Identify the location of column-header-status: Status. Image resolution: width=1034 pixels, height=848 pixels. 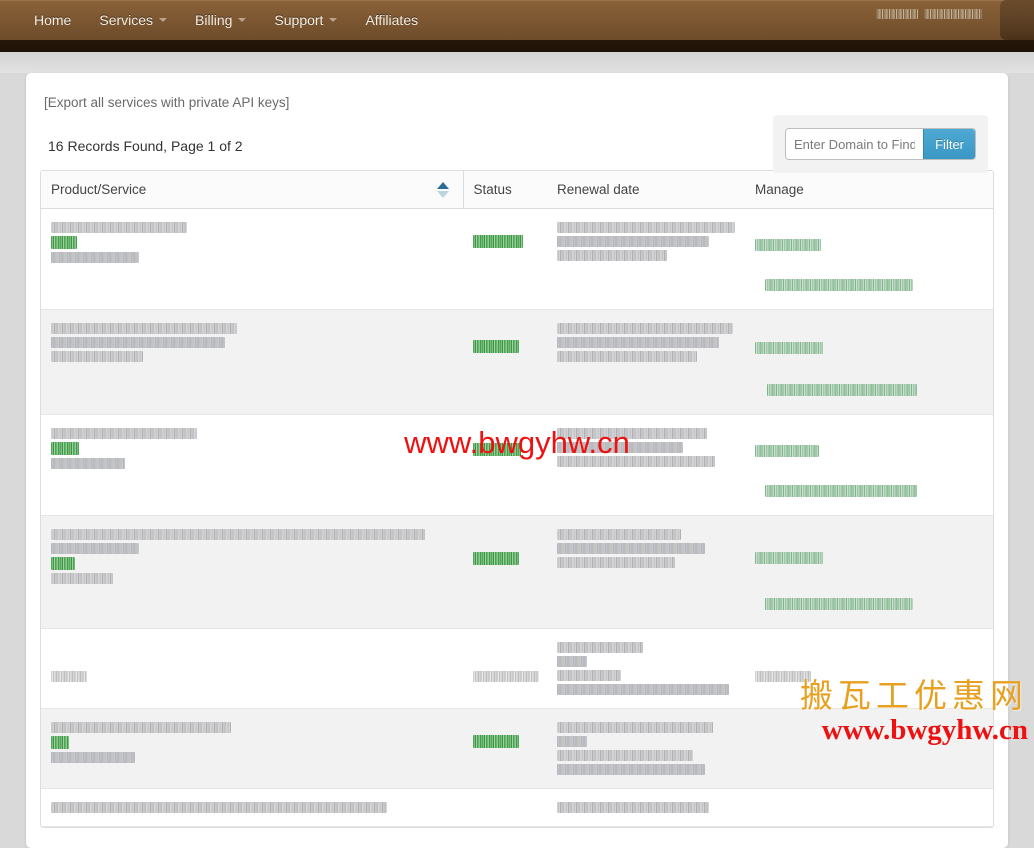
(505, 190).